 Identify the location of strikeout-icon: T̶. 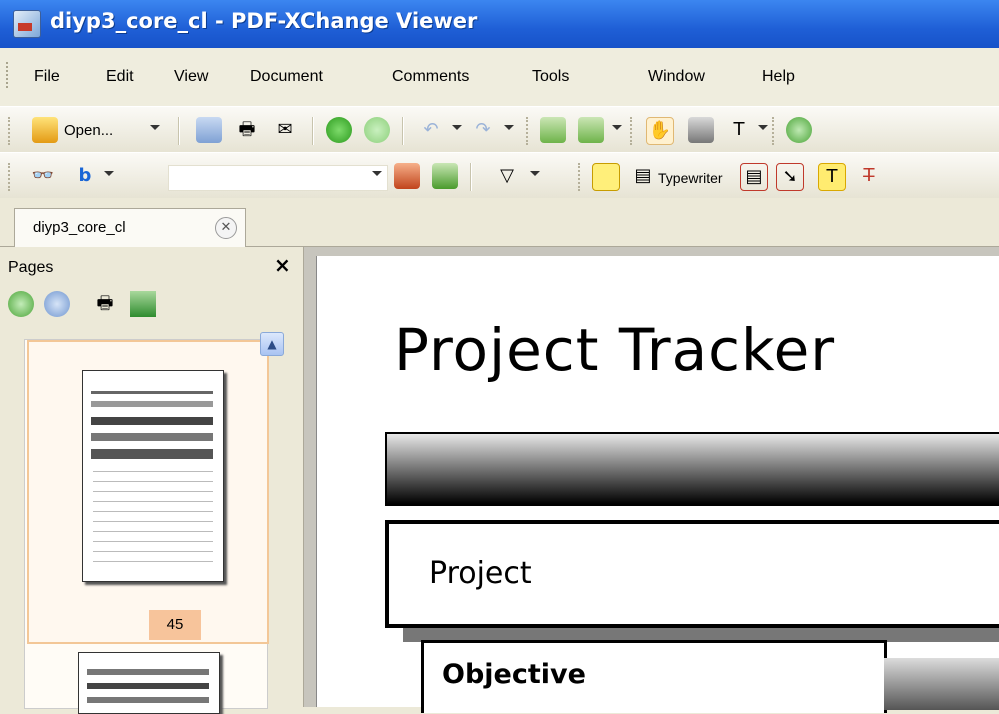
(869, 176).